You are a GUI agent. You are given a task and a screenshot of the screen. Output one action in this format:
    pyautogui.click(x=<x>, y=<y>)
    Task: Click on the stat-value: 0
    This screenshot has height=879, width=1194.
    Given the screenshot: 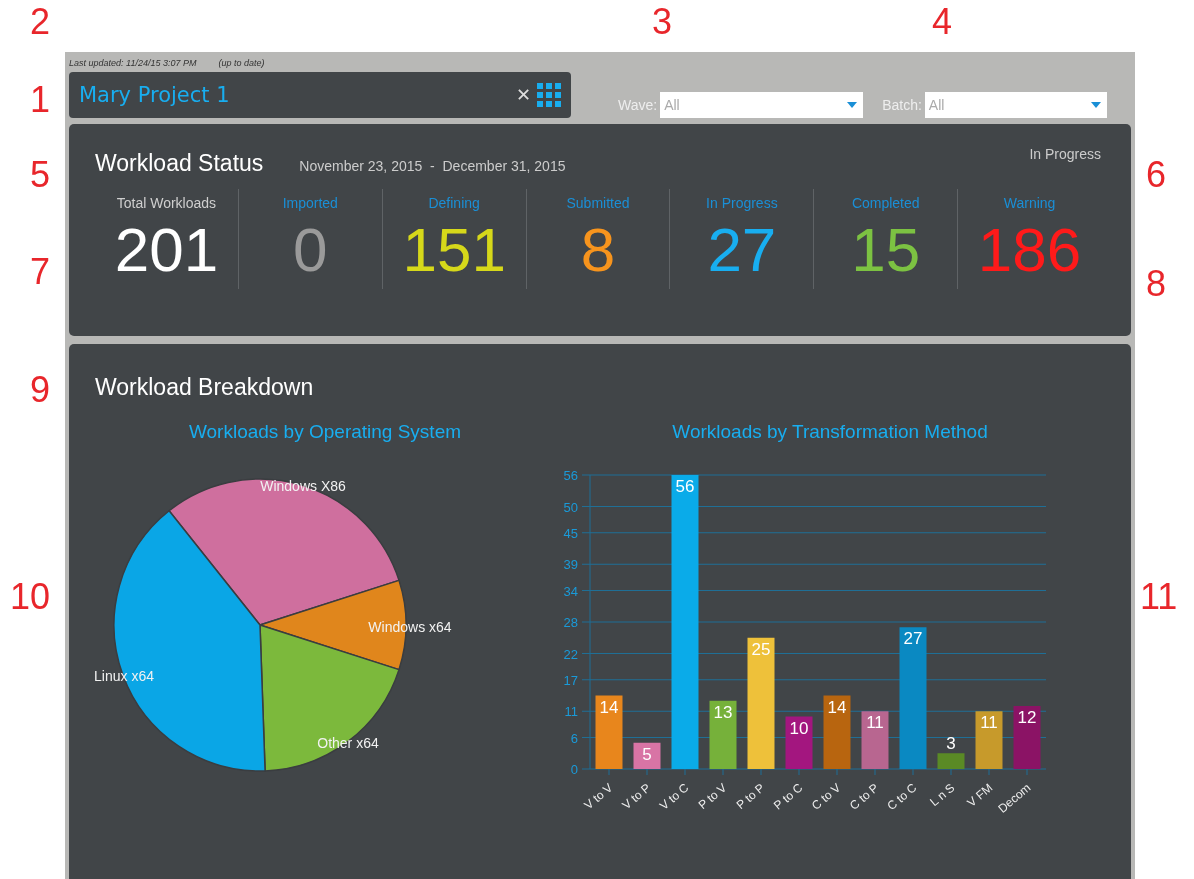 What is the action you would take?
    pyautogui.click(x=310, y=250)
    